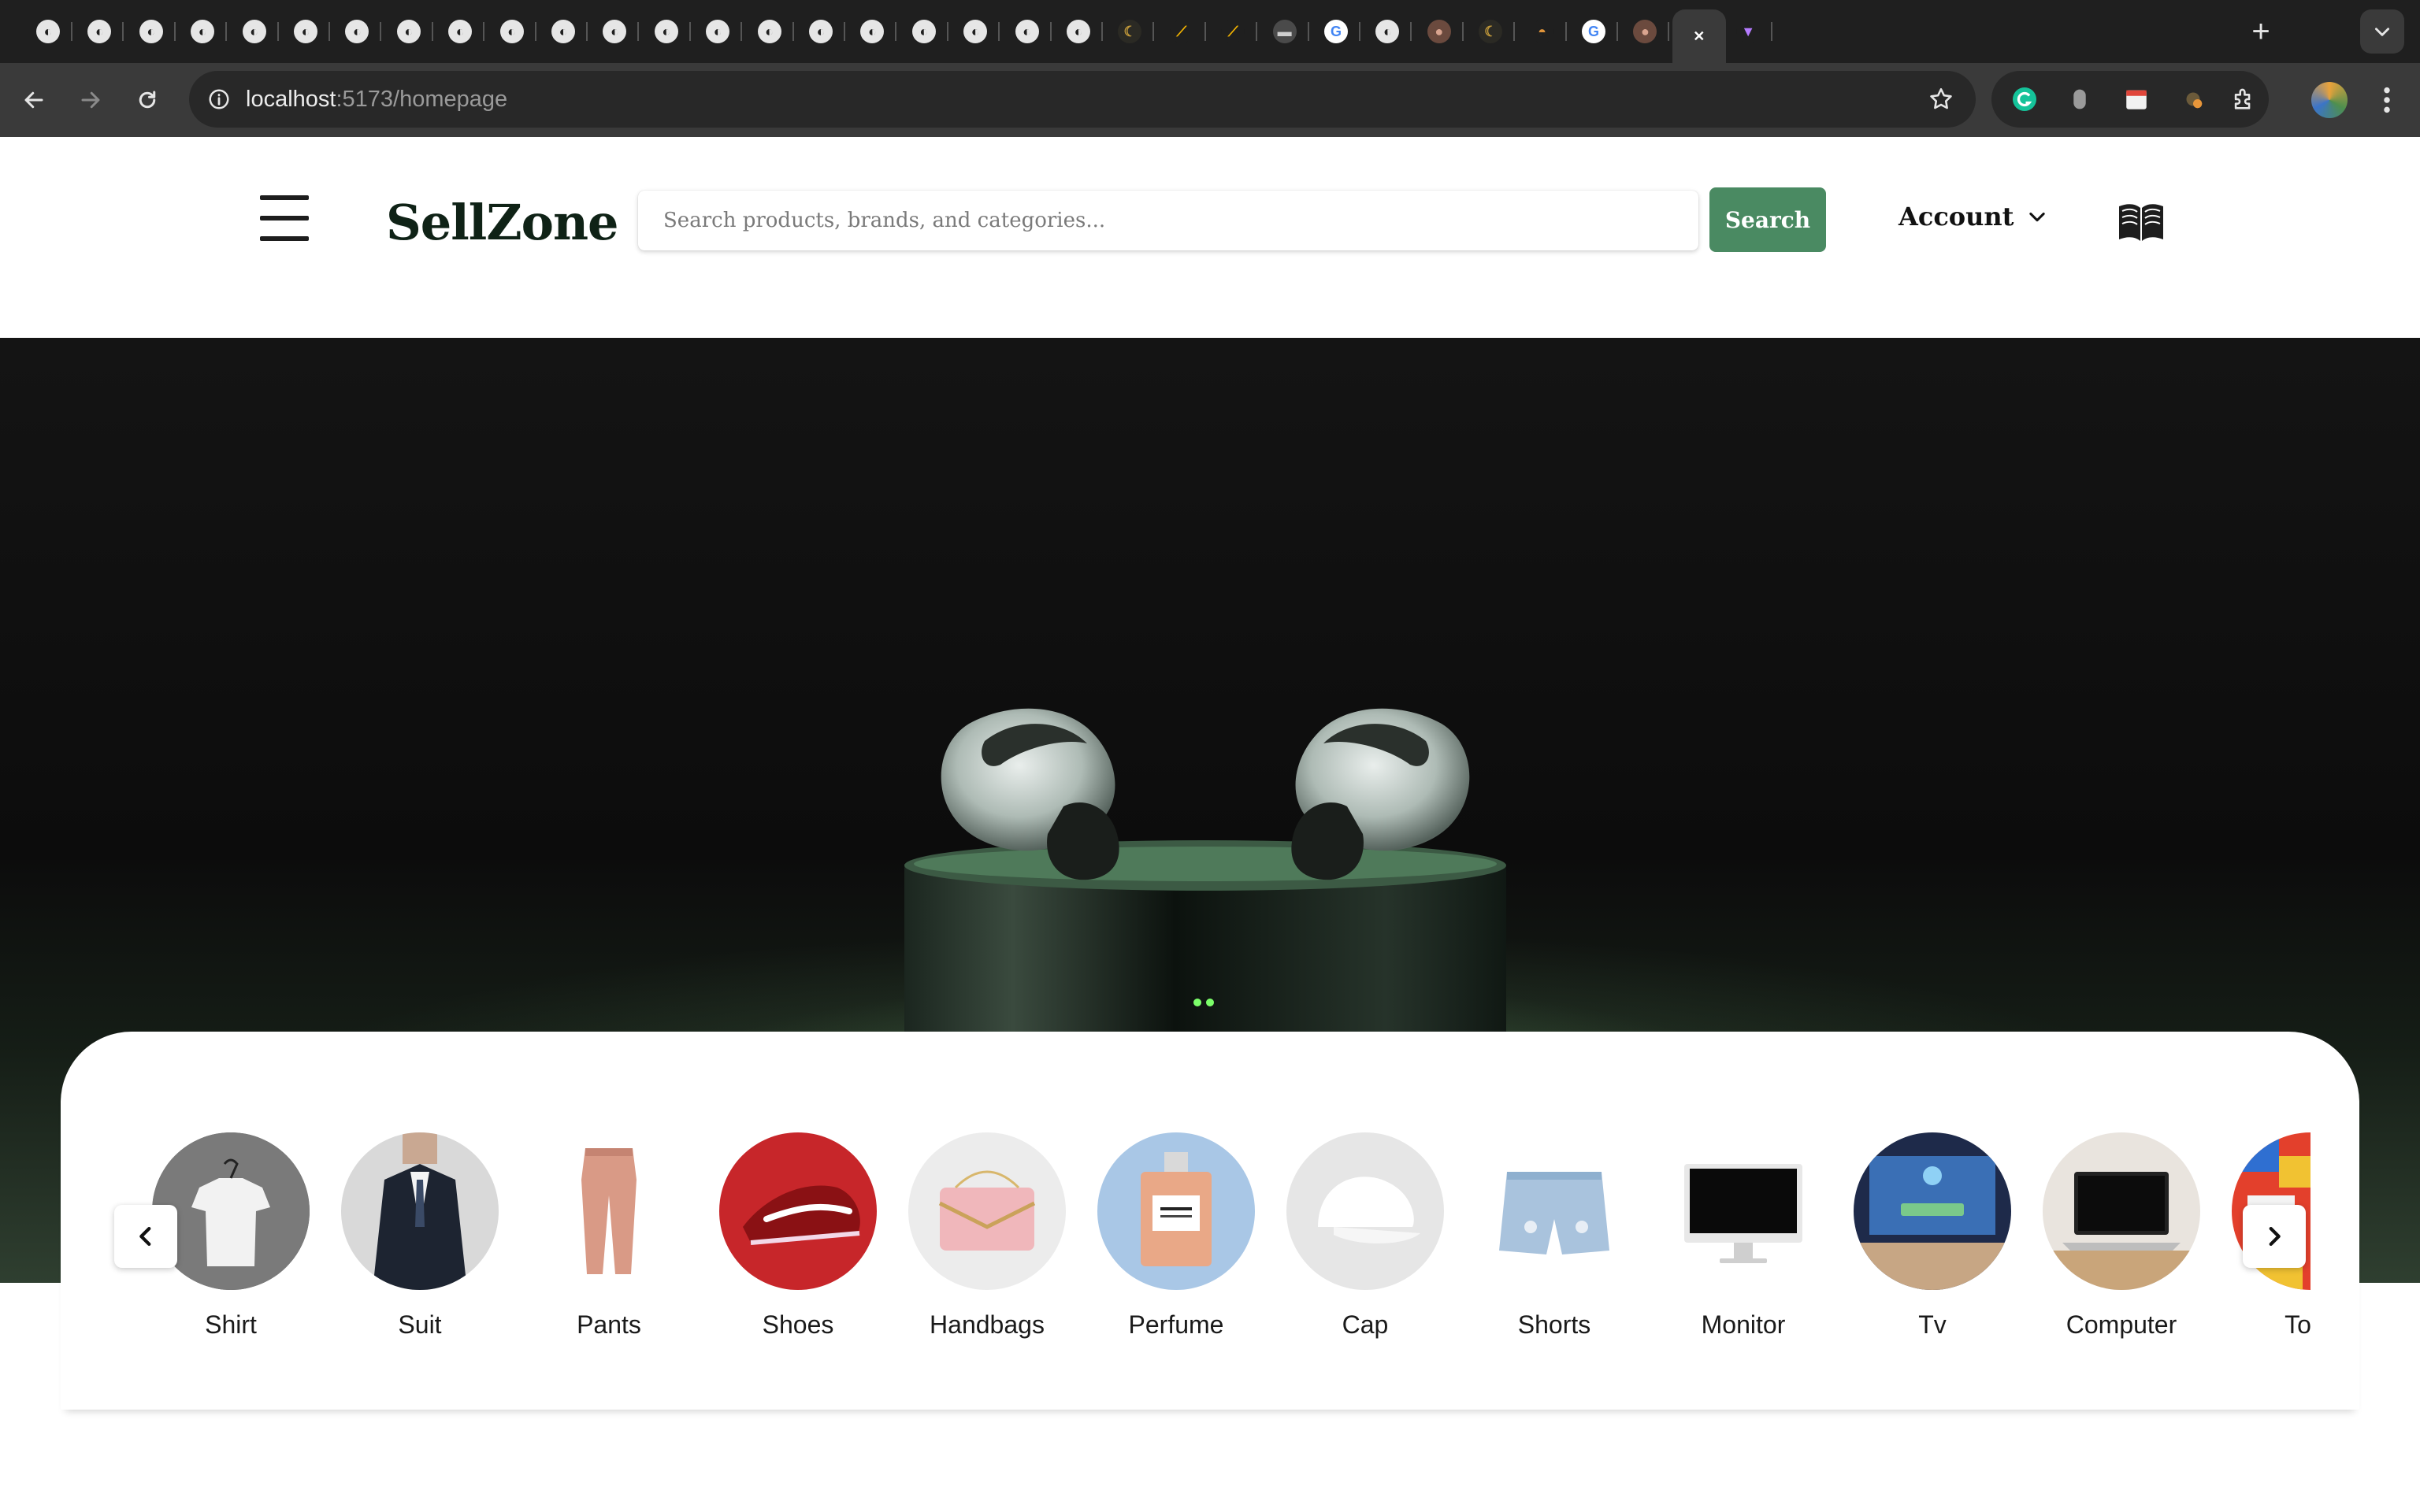  Describe the element at coordinates (608, 1250) in the screenshot. I see `category-item: Pants` at that location.